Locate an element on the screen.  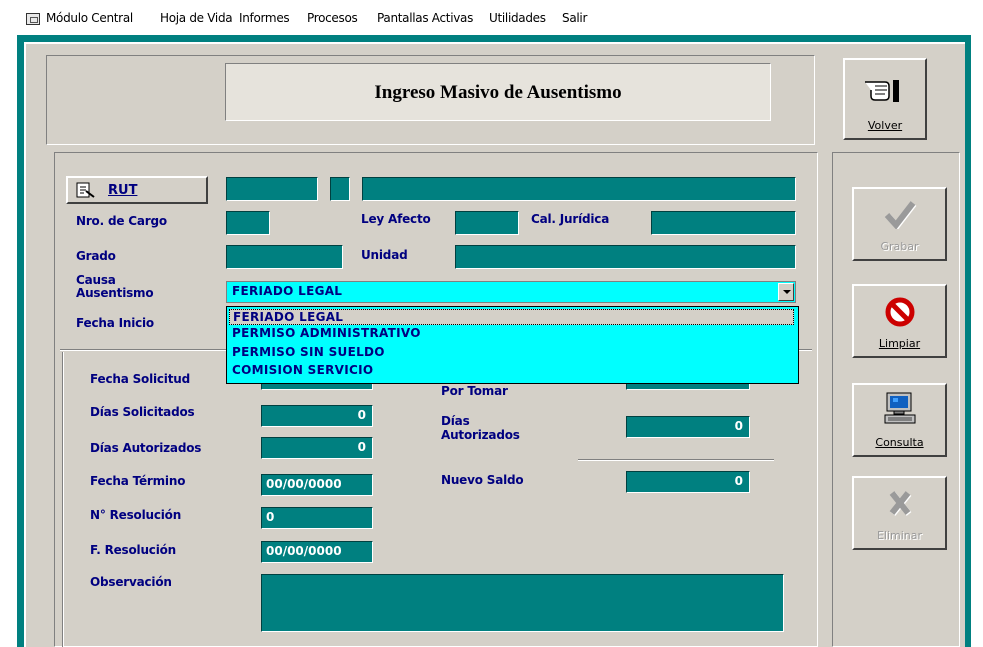
causa-label-line2: Ausentismo is located at coordinates (115, 293).